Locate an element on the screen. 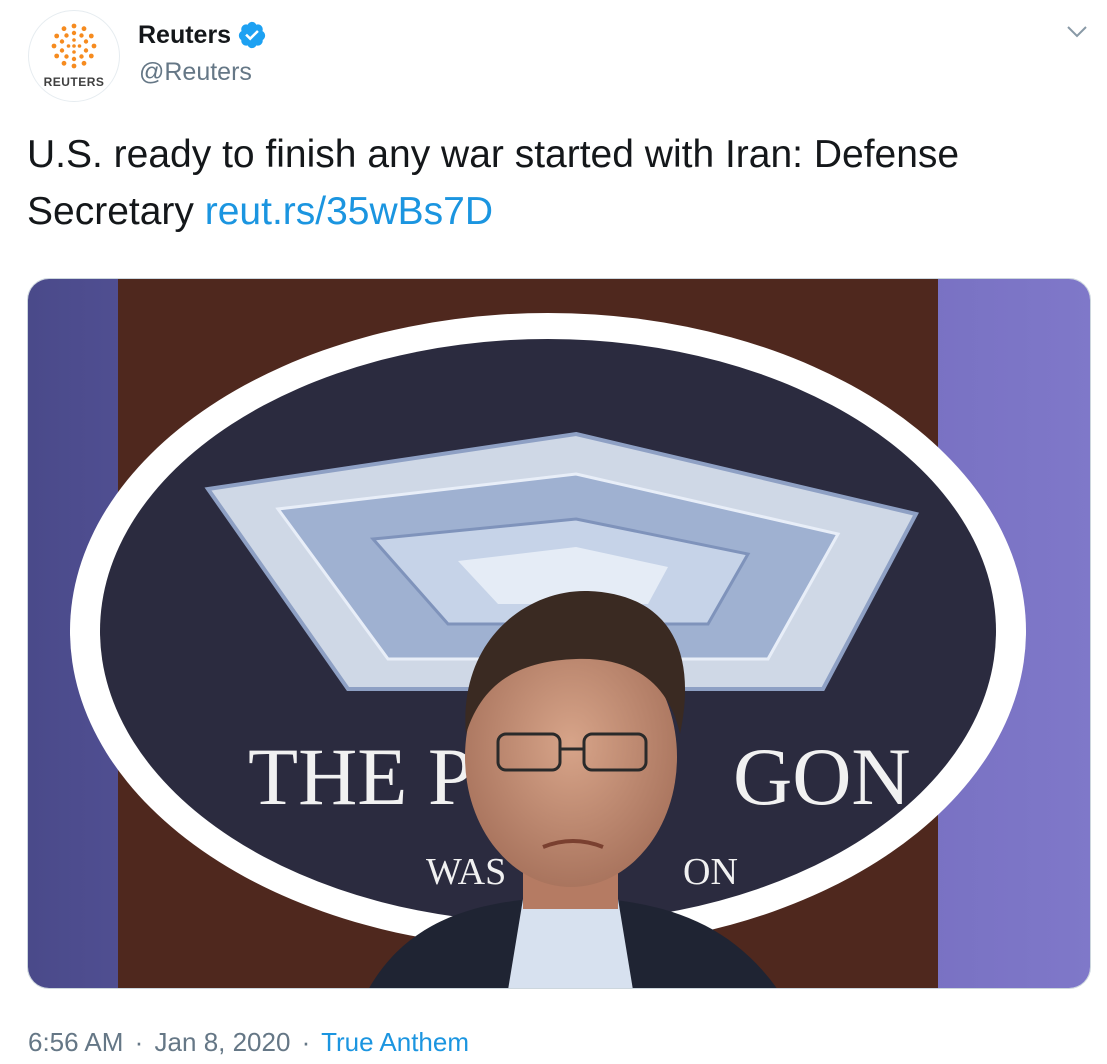 The image size is (1107, 1064). tweet-meta: 6:56 AM · Jan 8, 2020 · True Anthem is located at coordinates (248, 1042).